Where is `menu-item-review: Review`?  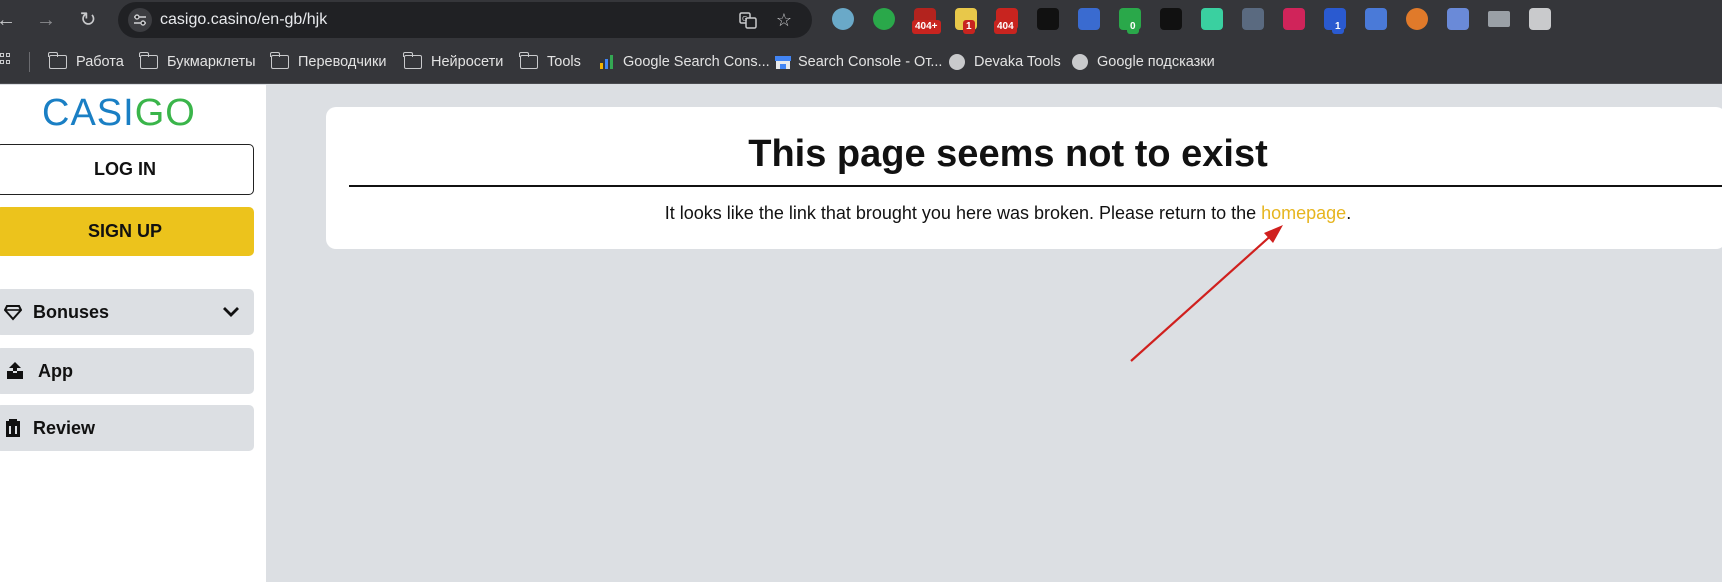 menu-item-review: Review is located at coordinates (127, 428).